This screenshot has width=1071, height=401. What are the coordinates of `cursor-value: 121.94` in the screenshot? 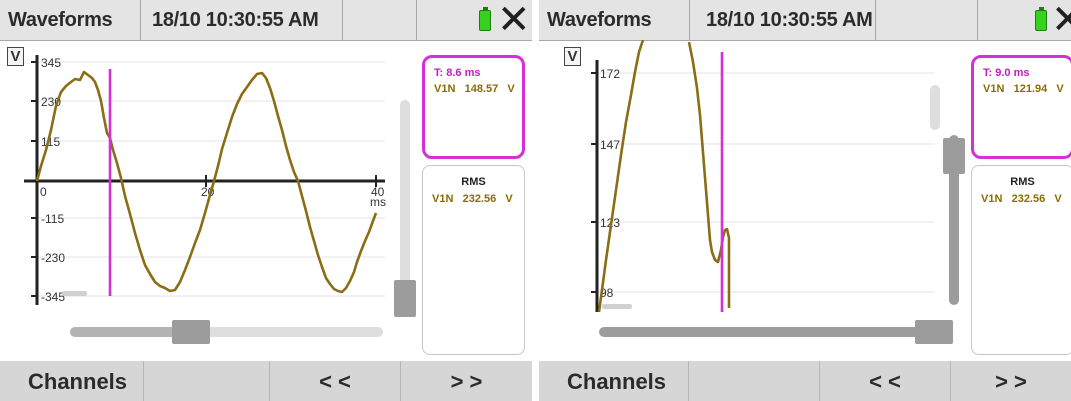 It's located at (1030, 89).